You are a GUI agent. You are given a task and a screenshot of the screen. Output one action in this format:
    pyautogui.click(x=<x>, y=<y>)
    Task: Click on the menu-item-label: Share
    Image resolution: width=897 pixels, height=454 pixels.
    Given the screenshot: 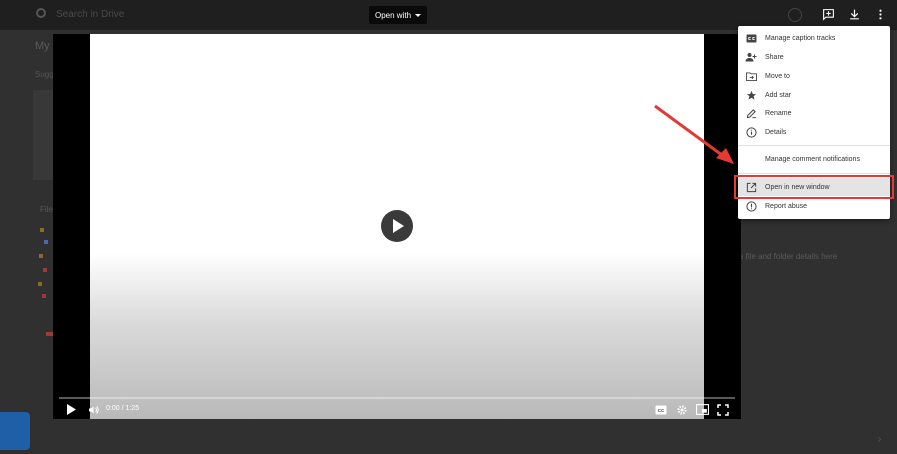 What is the action you would take?
    pyautogui.click(x=774, y=57)
    